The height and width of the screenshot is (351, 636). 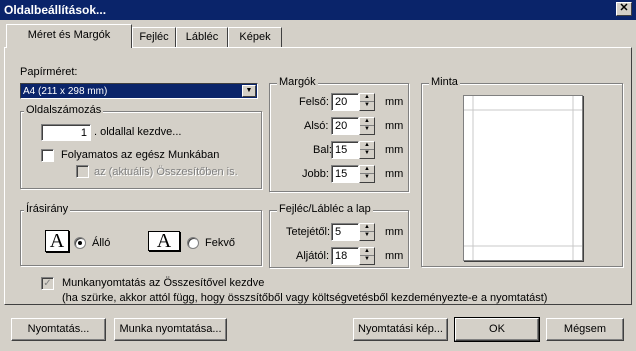 What do you see at coordinates (49, 72) in the screenshot?
I see `paper-size-label: Papírméret:` at bounding box center [49, 72].